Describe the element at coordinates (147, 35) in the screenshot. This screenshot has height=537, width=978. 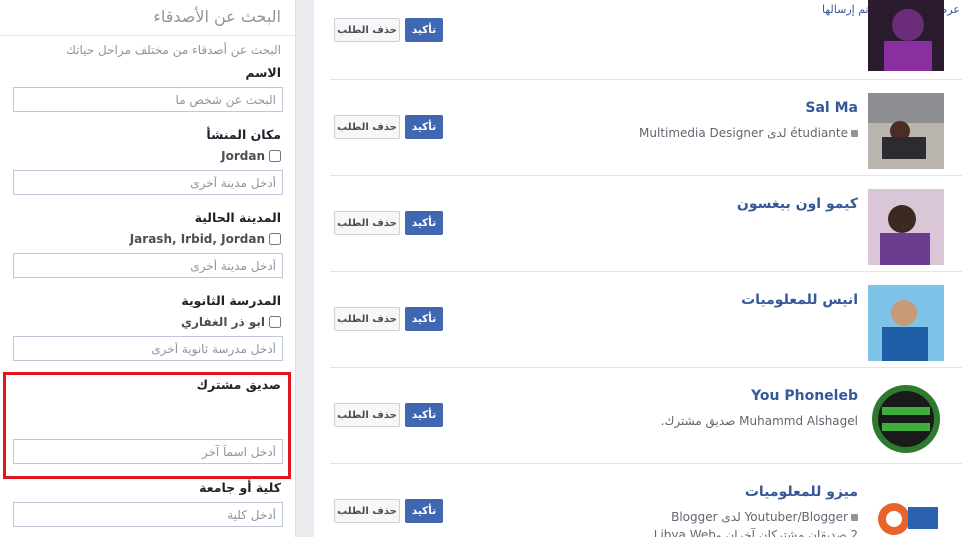
I see `sidebar-divider` at that location.